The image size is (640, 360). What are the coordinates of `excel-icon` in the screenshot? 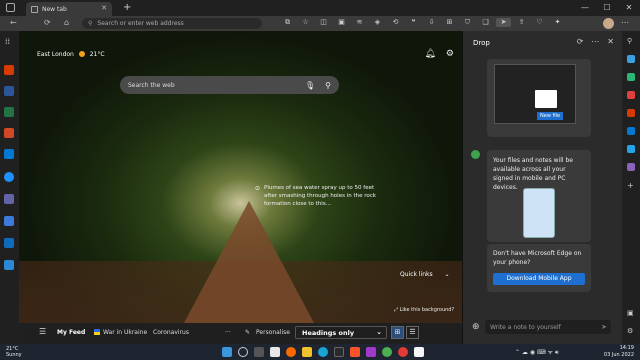 It's located at (9, 112).